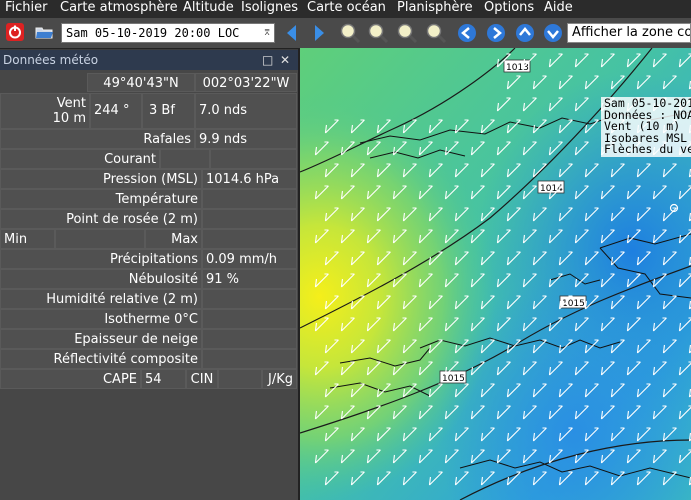 The width and height of the screenshot is (691, 500). Describe the element at coordinates (141, 82) in the screenshot. I see `latitude-value: 49°40'43"N` at that location.